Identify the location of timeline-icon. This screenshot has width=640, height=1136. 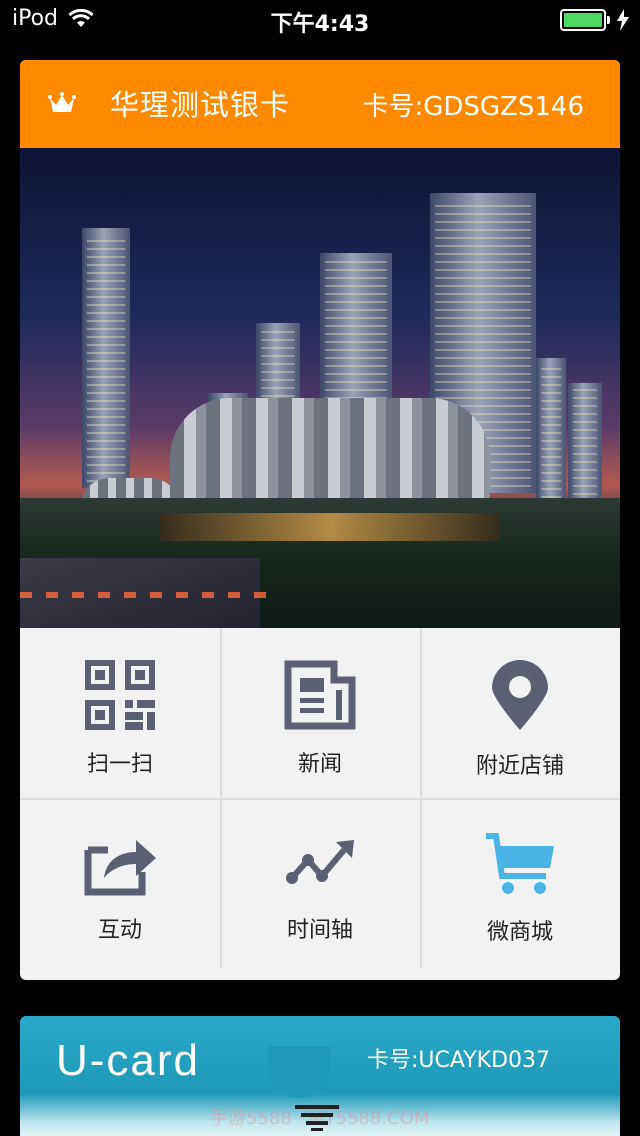
(320, 862).